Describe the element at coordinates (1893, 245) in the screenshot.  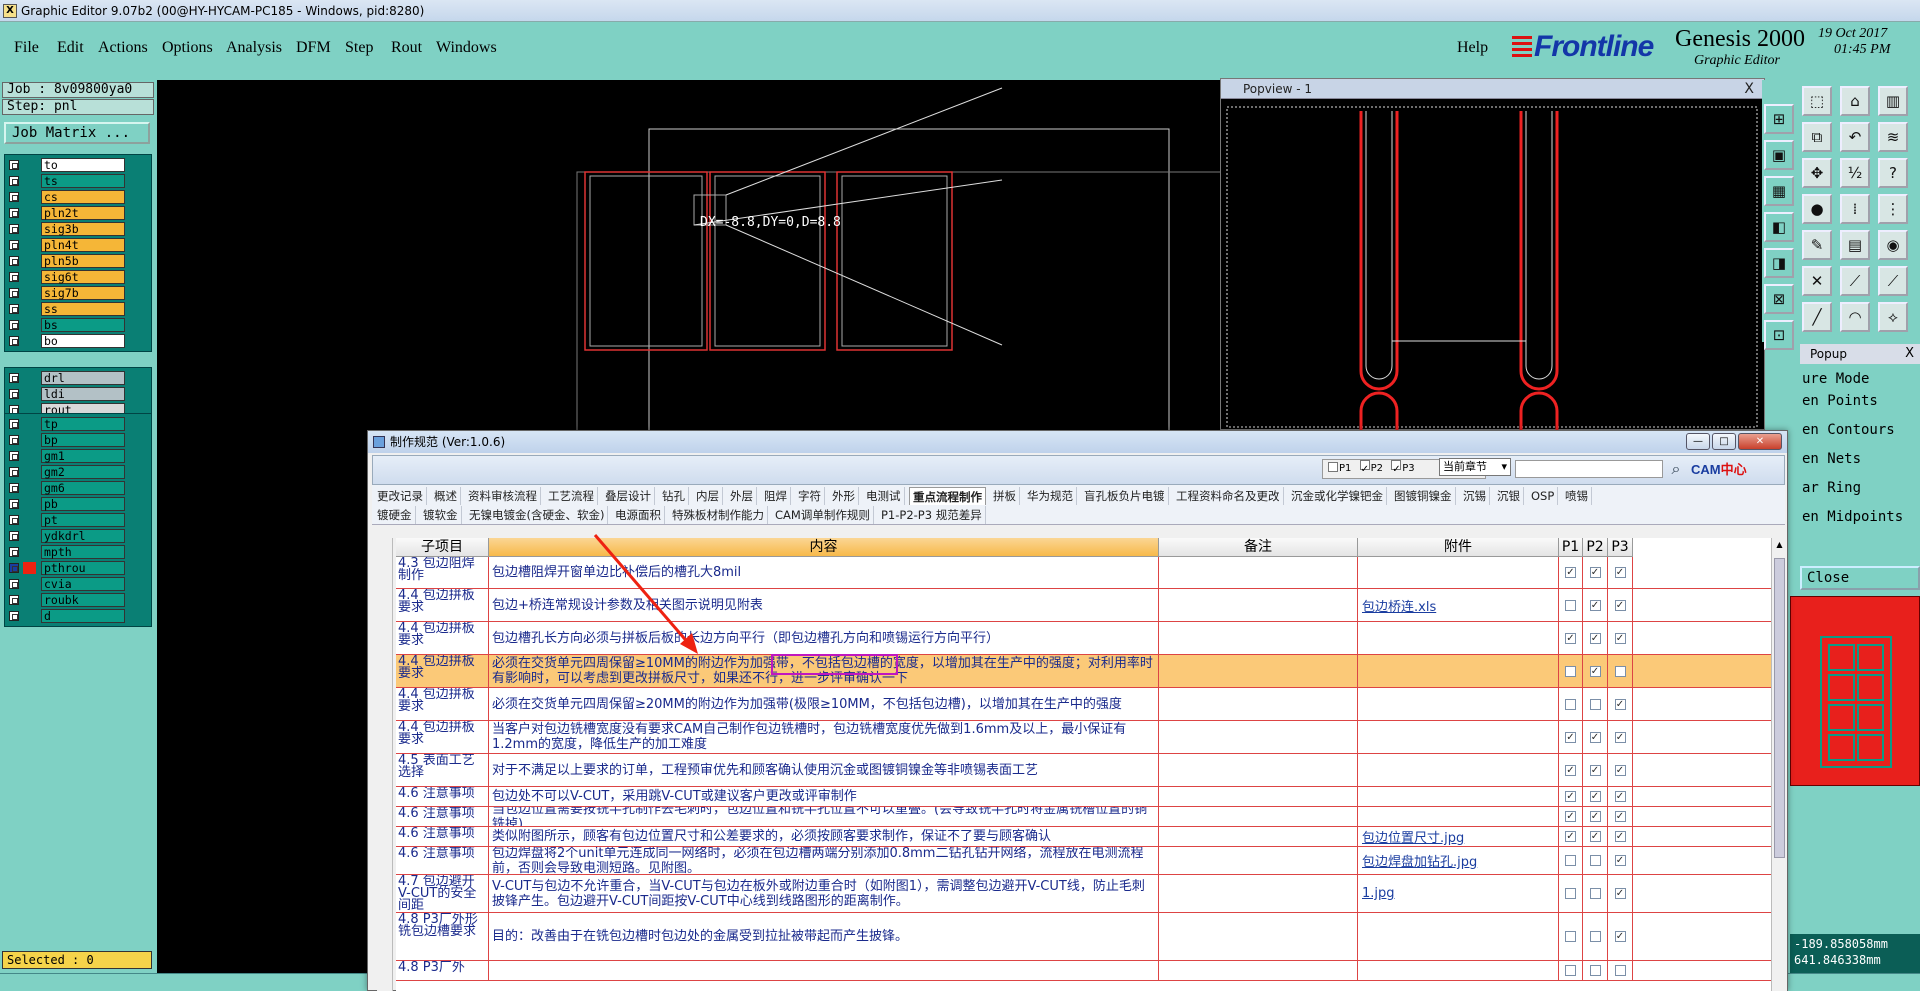
I see `circle-icon: ◉` at that location.